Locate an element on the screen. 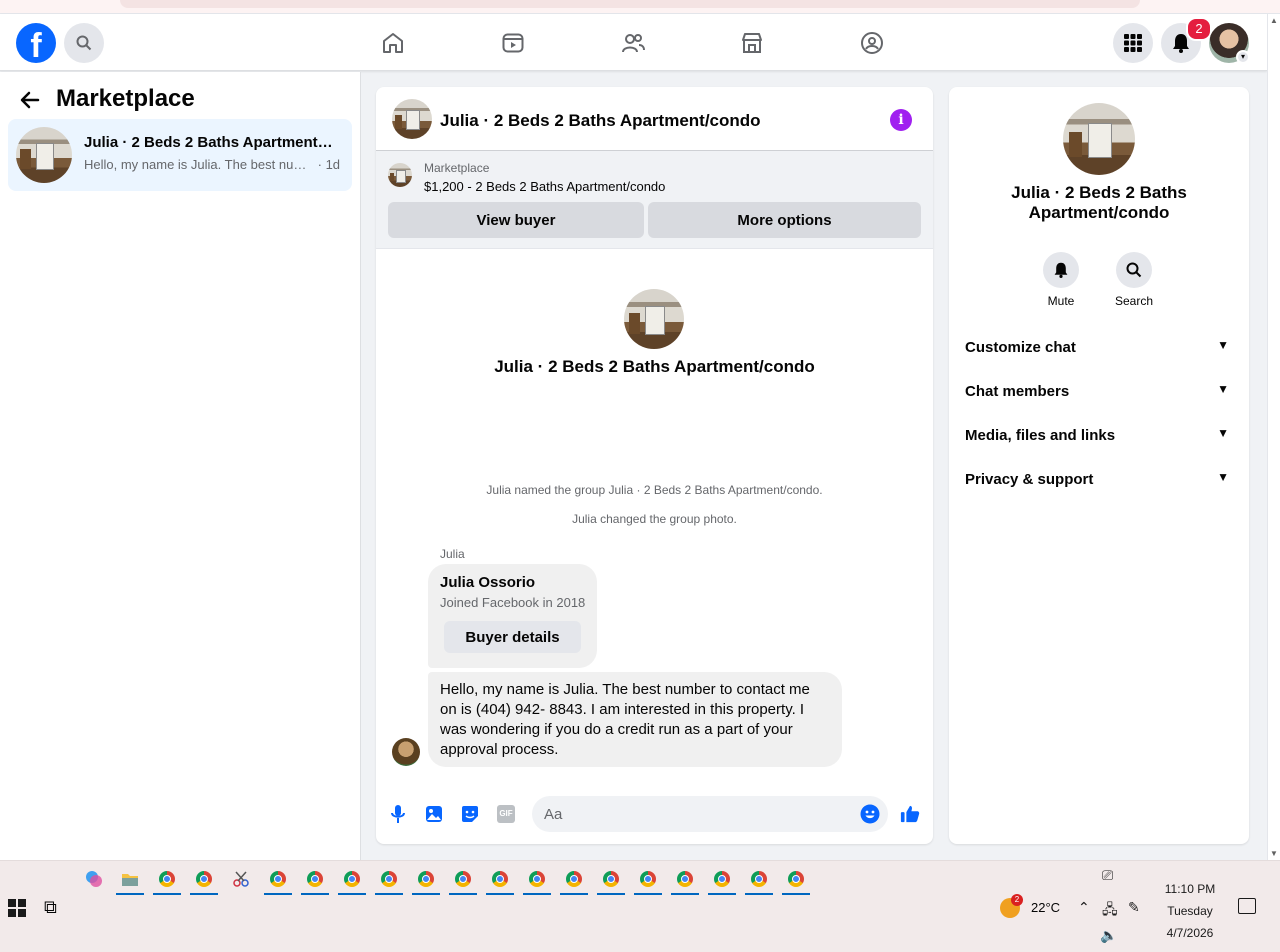 This screenshot has height=952, width=1280. search-button is located at coordinates (84, 43).